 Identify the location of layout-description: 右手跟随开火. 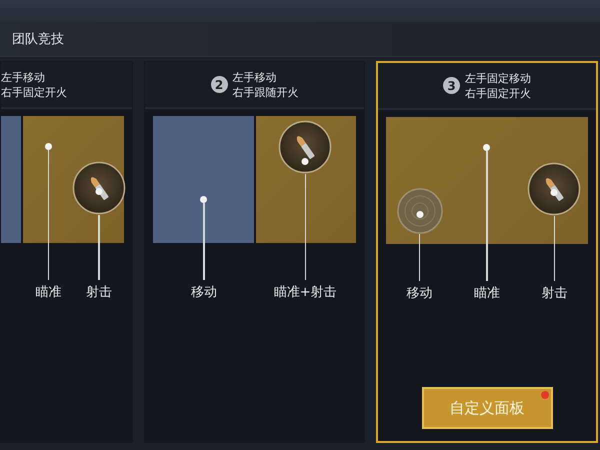
(265, 92).